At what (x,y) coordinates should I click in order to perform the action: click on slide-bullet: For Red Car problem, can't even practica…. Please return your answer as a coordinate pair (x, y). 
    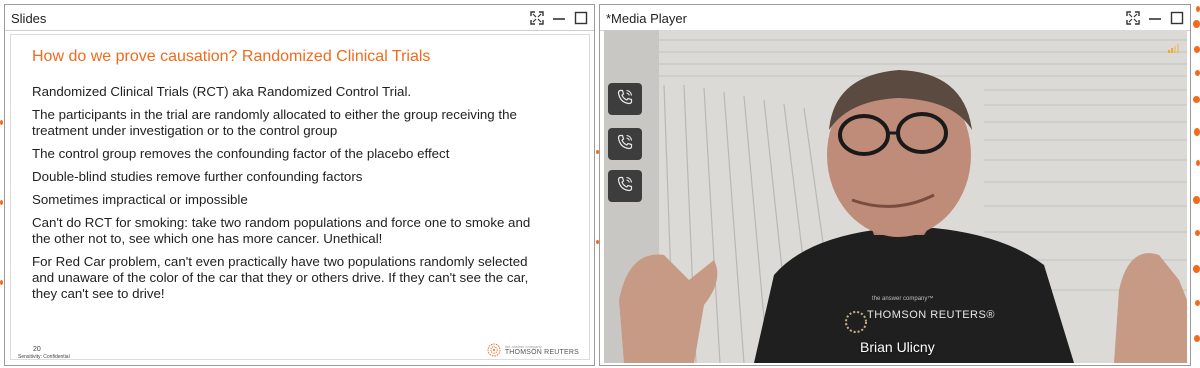
    Looking at the image, I should click on (280, 277).